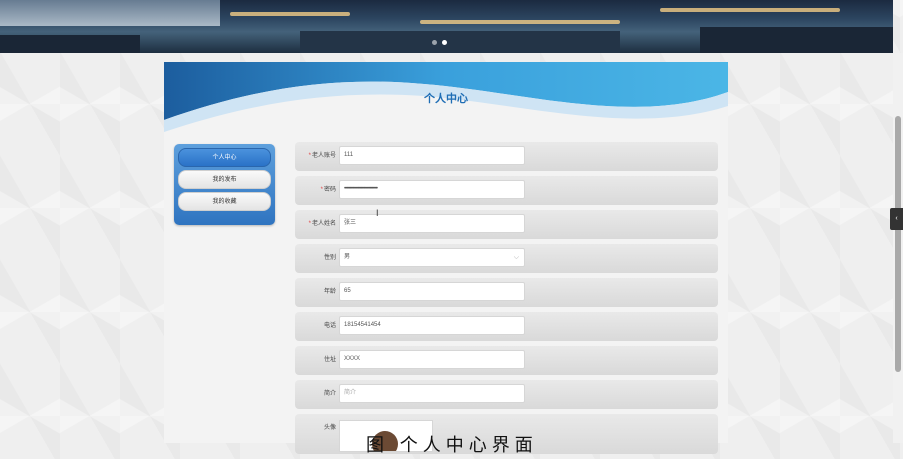 The height and width of the screenshot is (459, 903). What do you see at coordinates (323, 156) in the screenshot?
I see `account-label: 老人账号` at bounding box center [323, 156].